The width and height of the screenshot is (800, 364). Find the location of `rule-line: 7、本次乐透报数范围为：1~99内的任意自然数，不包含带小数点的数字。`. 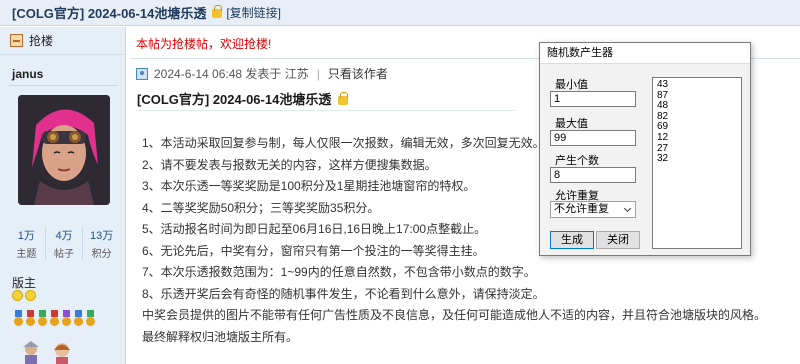

rule-line: 7、本次乐透报数范围为：1~99内的任意自然数，不包含带小数点的数字。 is located at coordinates (339, 272).